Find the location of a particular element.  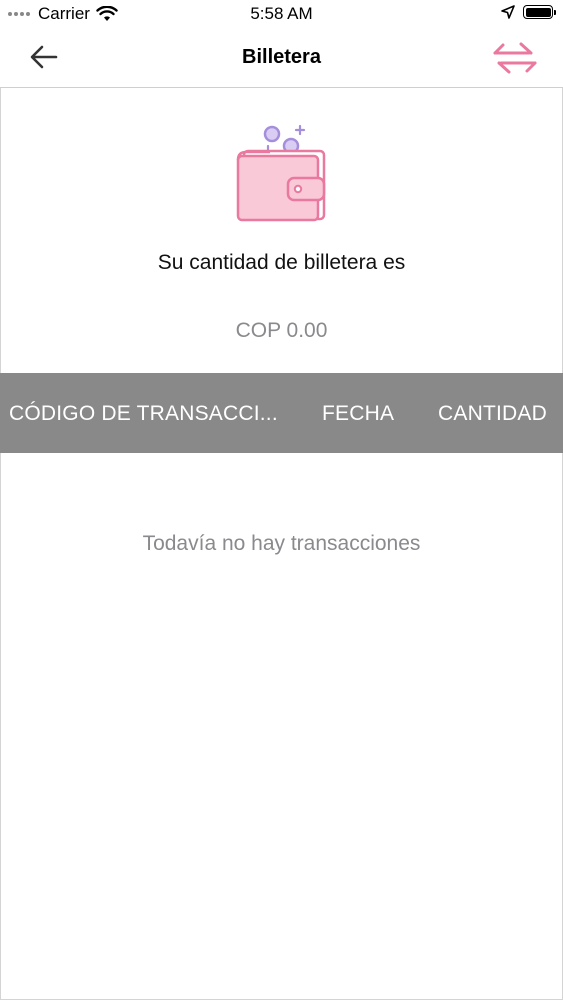

page-title: Billetera is located at coordinates (281, 57).